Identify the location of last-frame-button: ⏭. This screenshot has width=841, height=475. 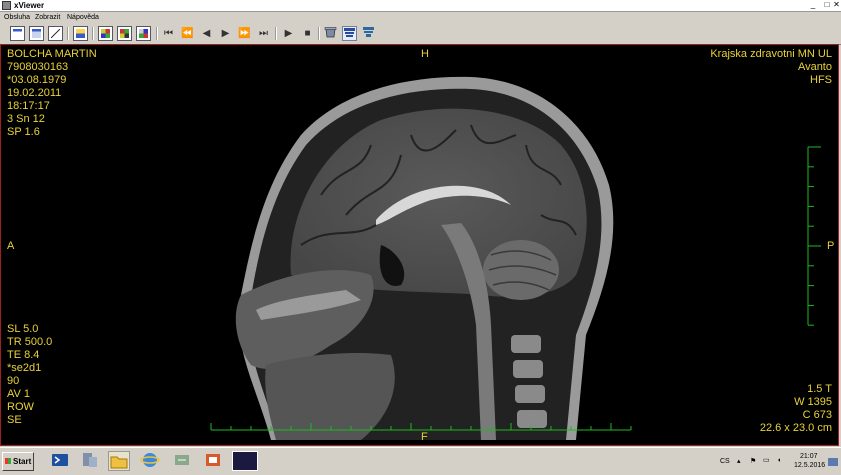
(263, 33).